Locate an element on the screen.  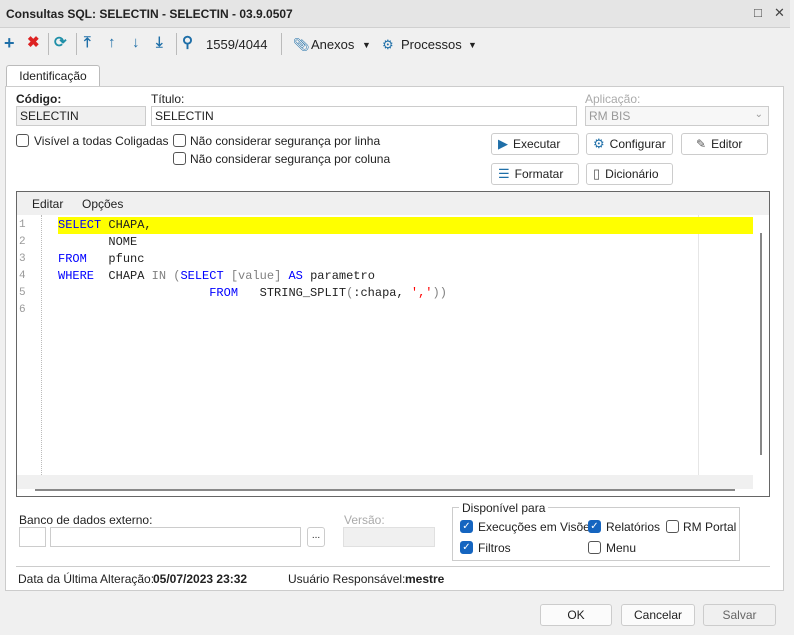
configure-button: ⚙ Configurar is located at coordinates (629, 144).